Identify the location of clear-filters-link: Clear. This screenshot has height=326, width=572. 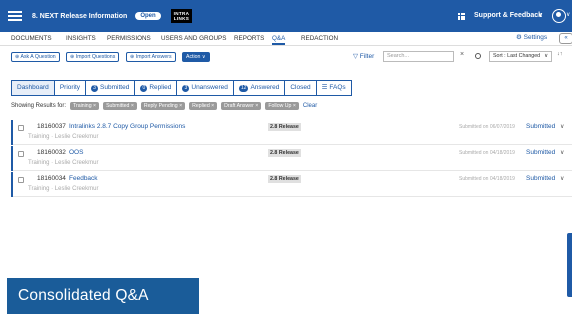
(310, 106).